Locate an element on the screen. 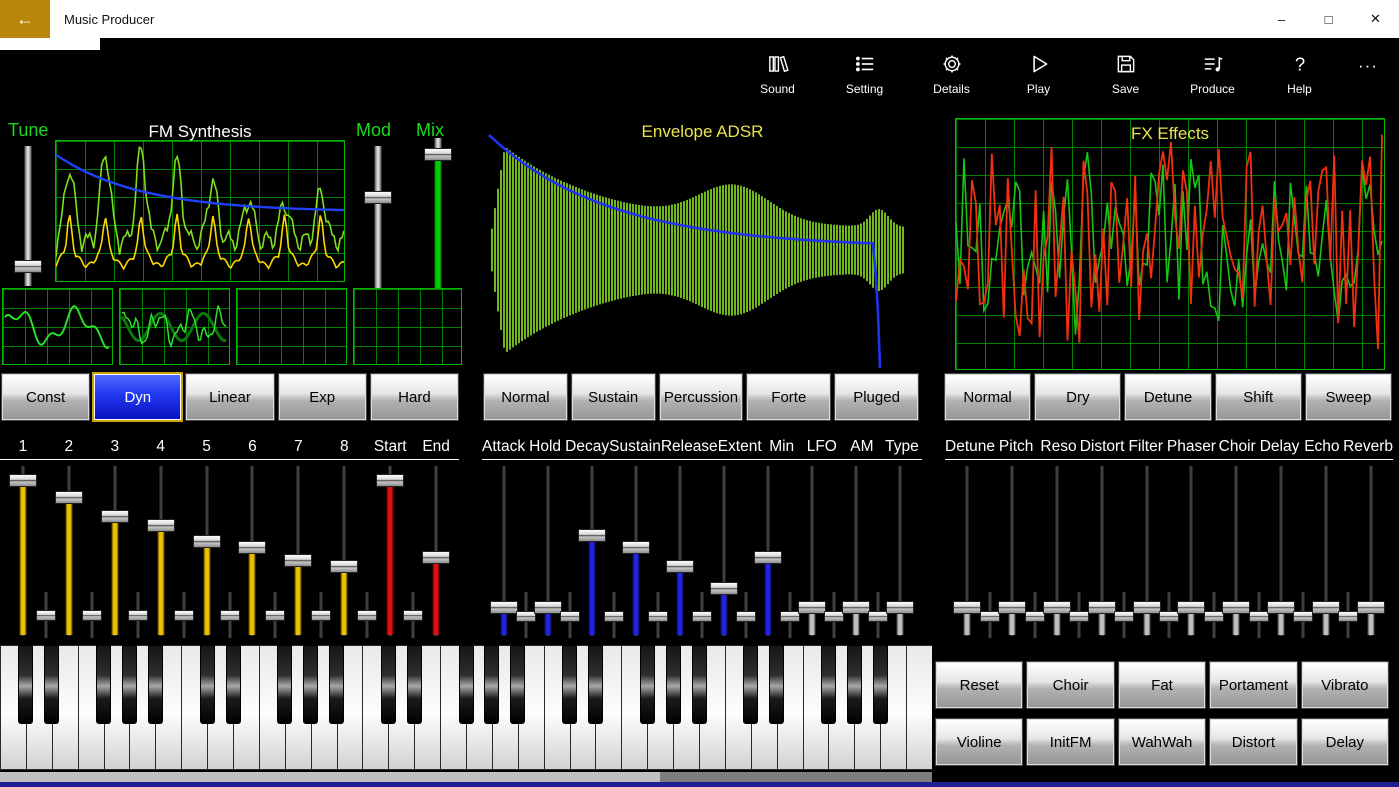 The height and width of the screenshot is (787, 1399). fx-mode-dry-button: Dry is located at coordinates (1078, 397).